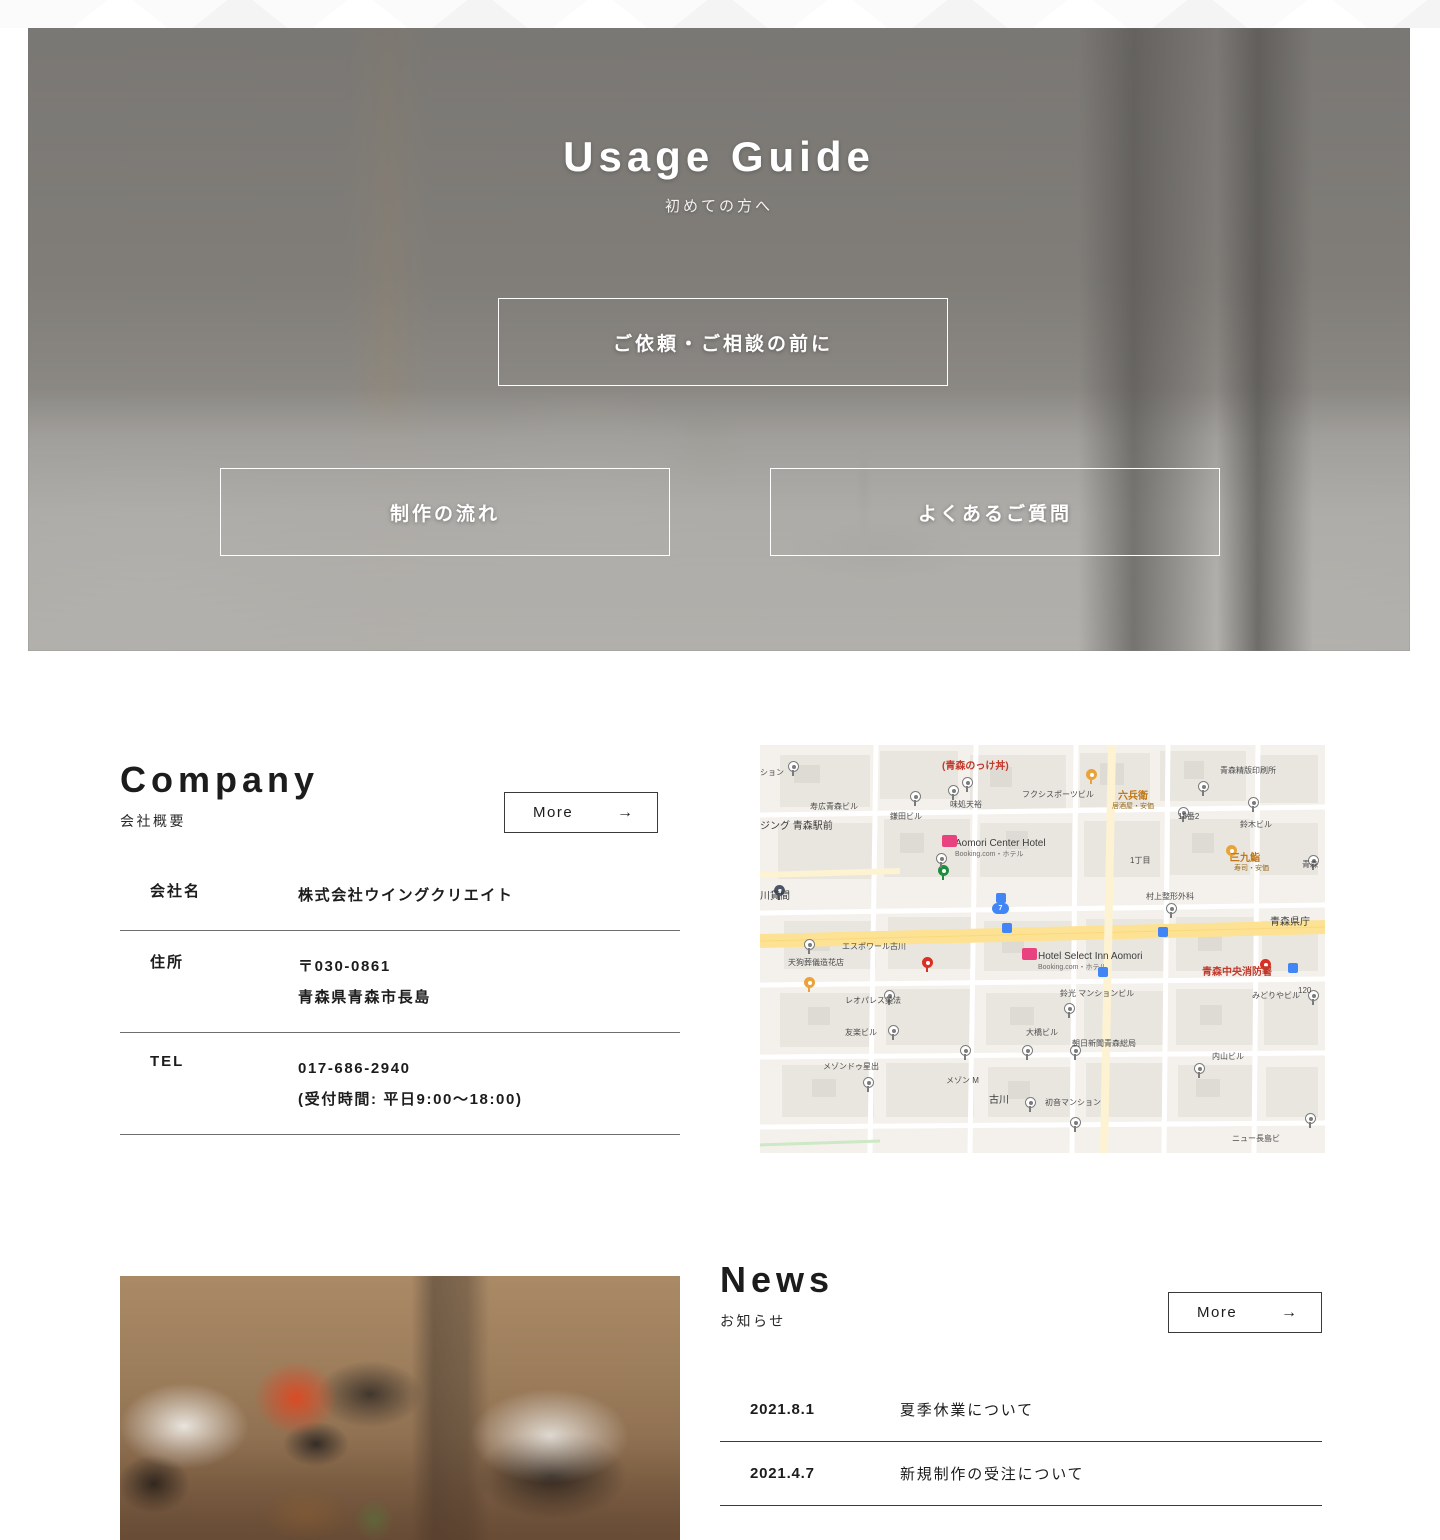  Describe the element at coordinates (975, 766) in the screenshot. I see `map-place-label: (青森のっけ丼)` at that location.